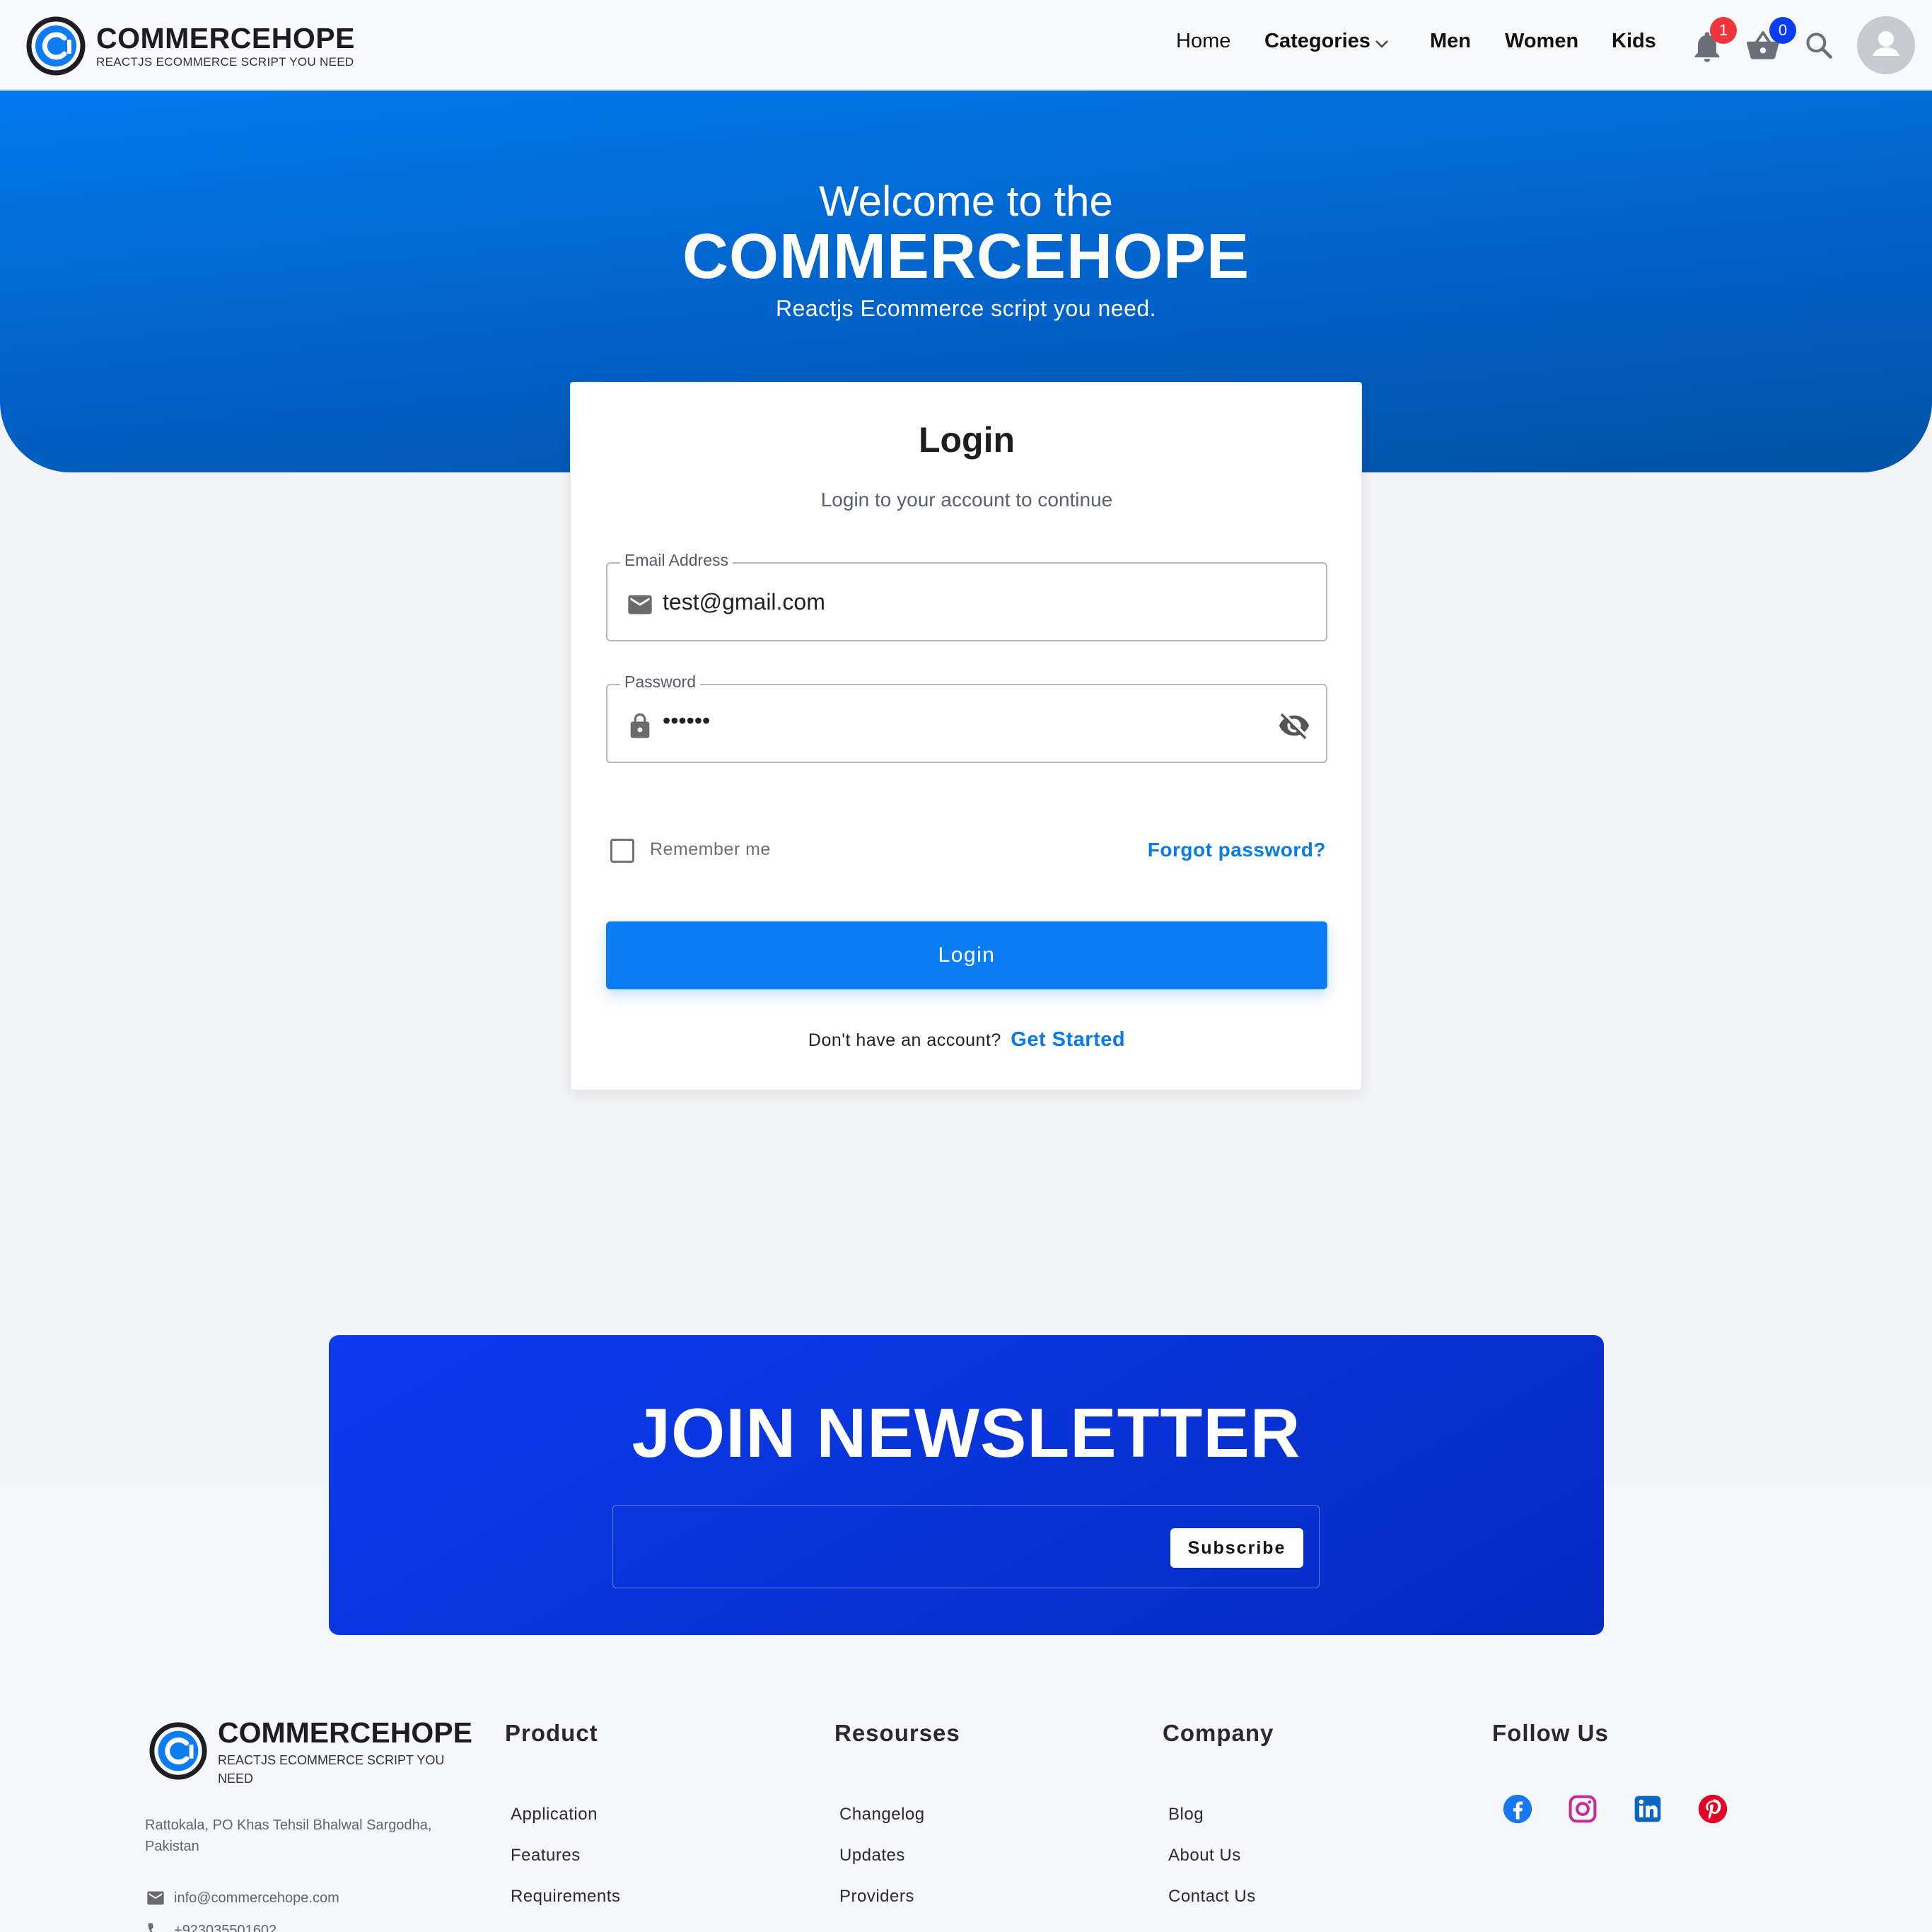 This screenshot has width=1932, height=1932. What do you see at coordinates (897, 1733) in the screenshot?
I see `footer-resources-heading: Resourses` at bounding box center [897, 1733].